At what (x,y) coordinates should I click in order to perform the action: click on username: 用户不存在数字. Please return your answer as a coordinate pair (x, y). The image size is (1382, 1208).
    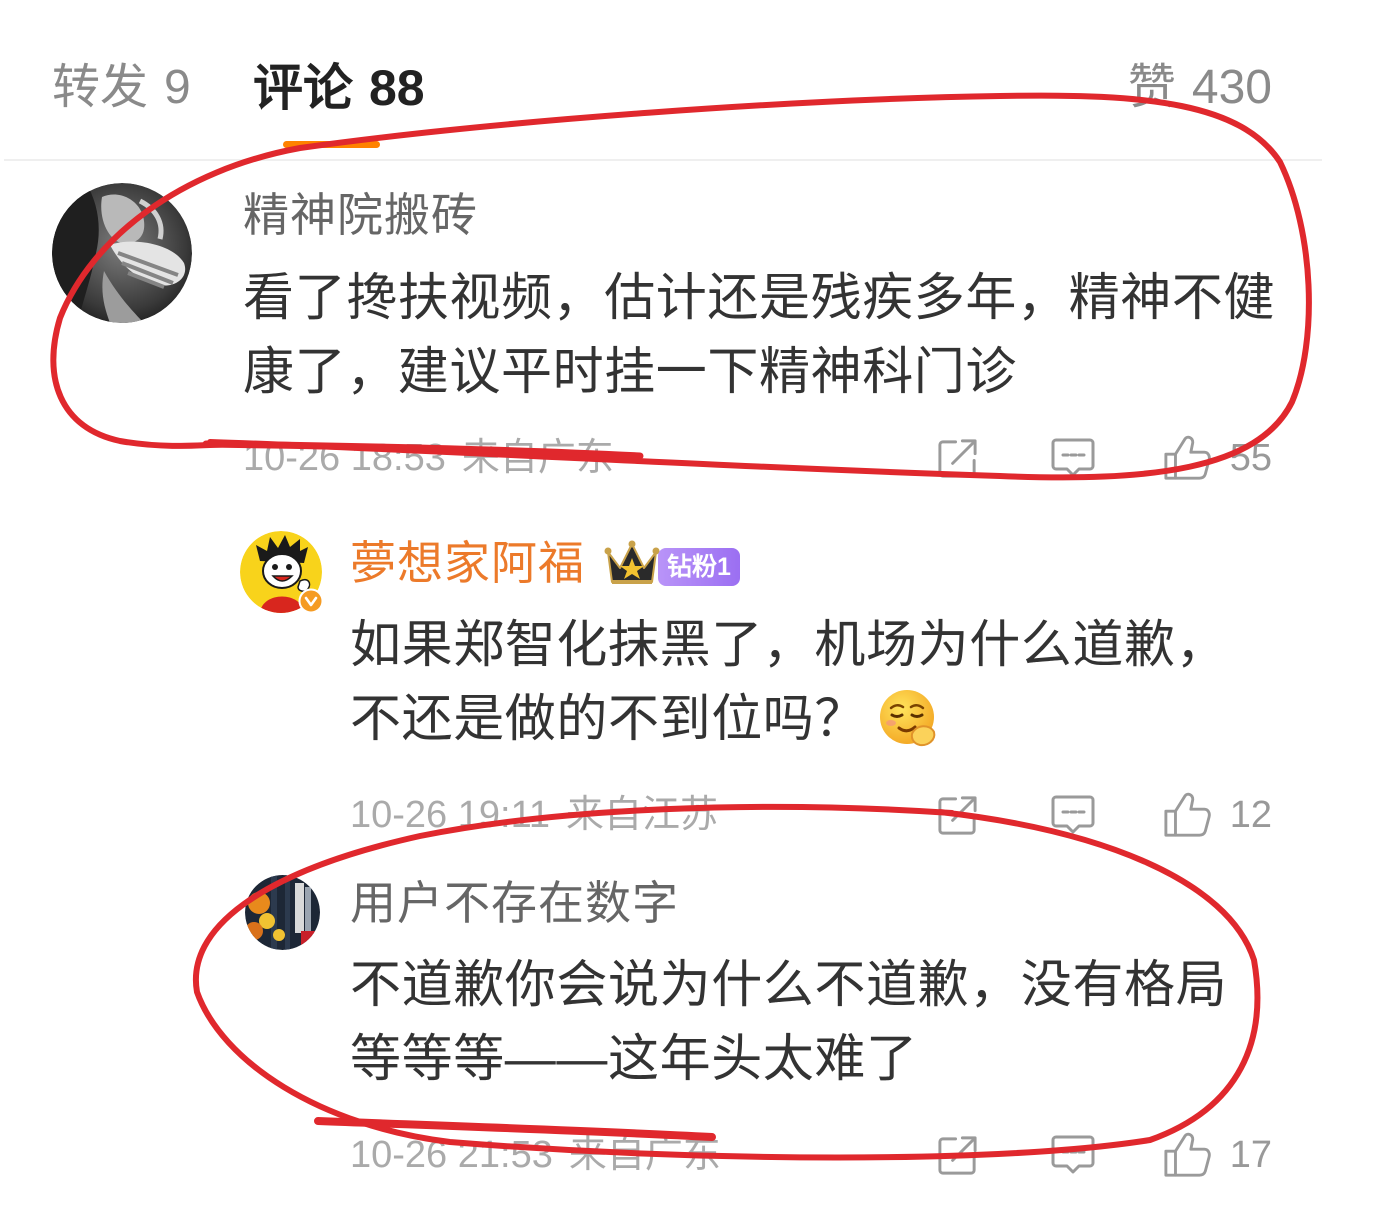
    Looking at the image, I should click on (514, 903).